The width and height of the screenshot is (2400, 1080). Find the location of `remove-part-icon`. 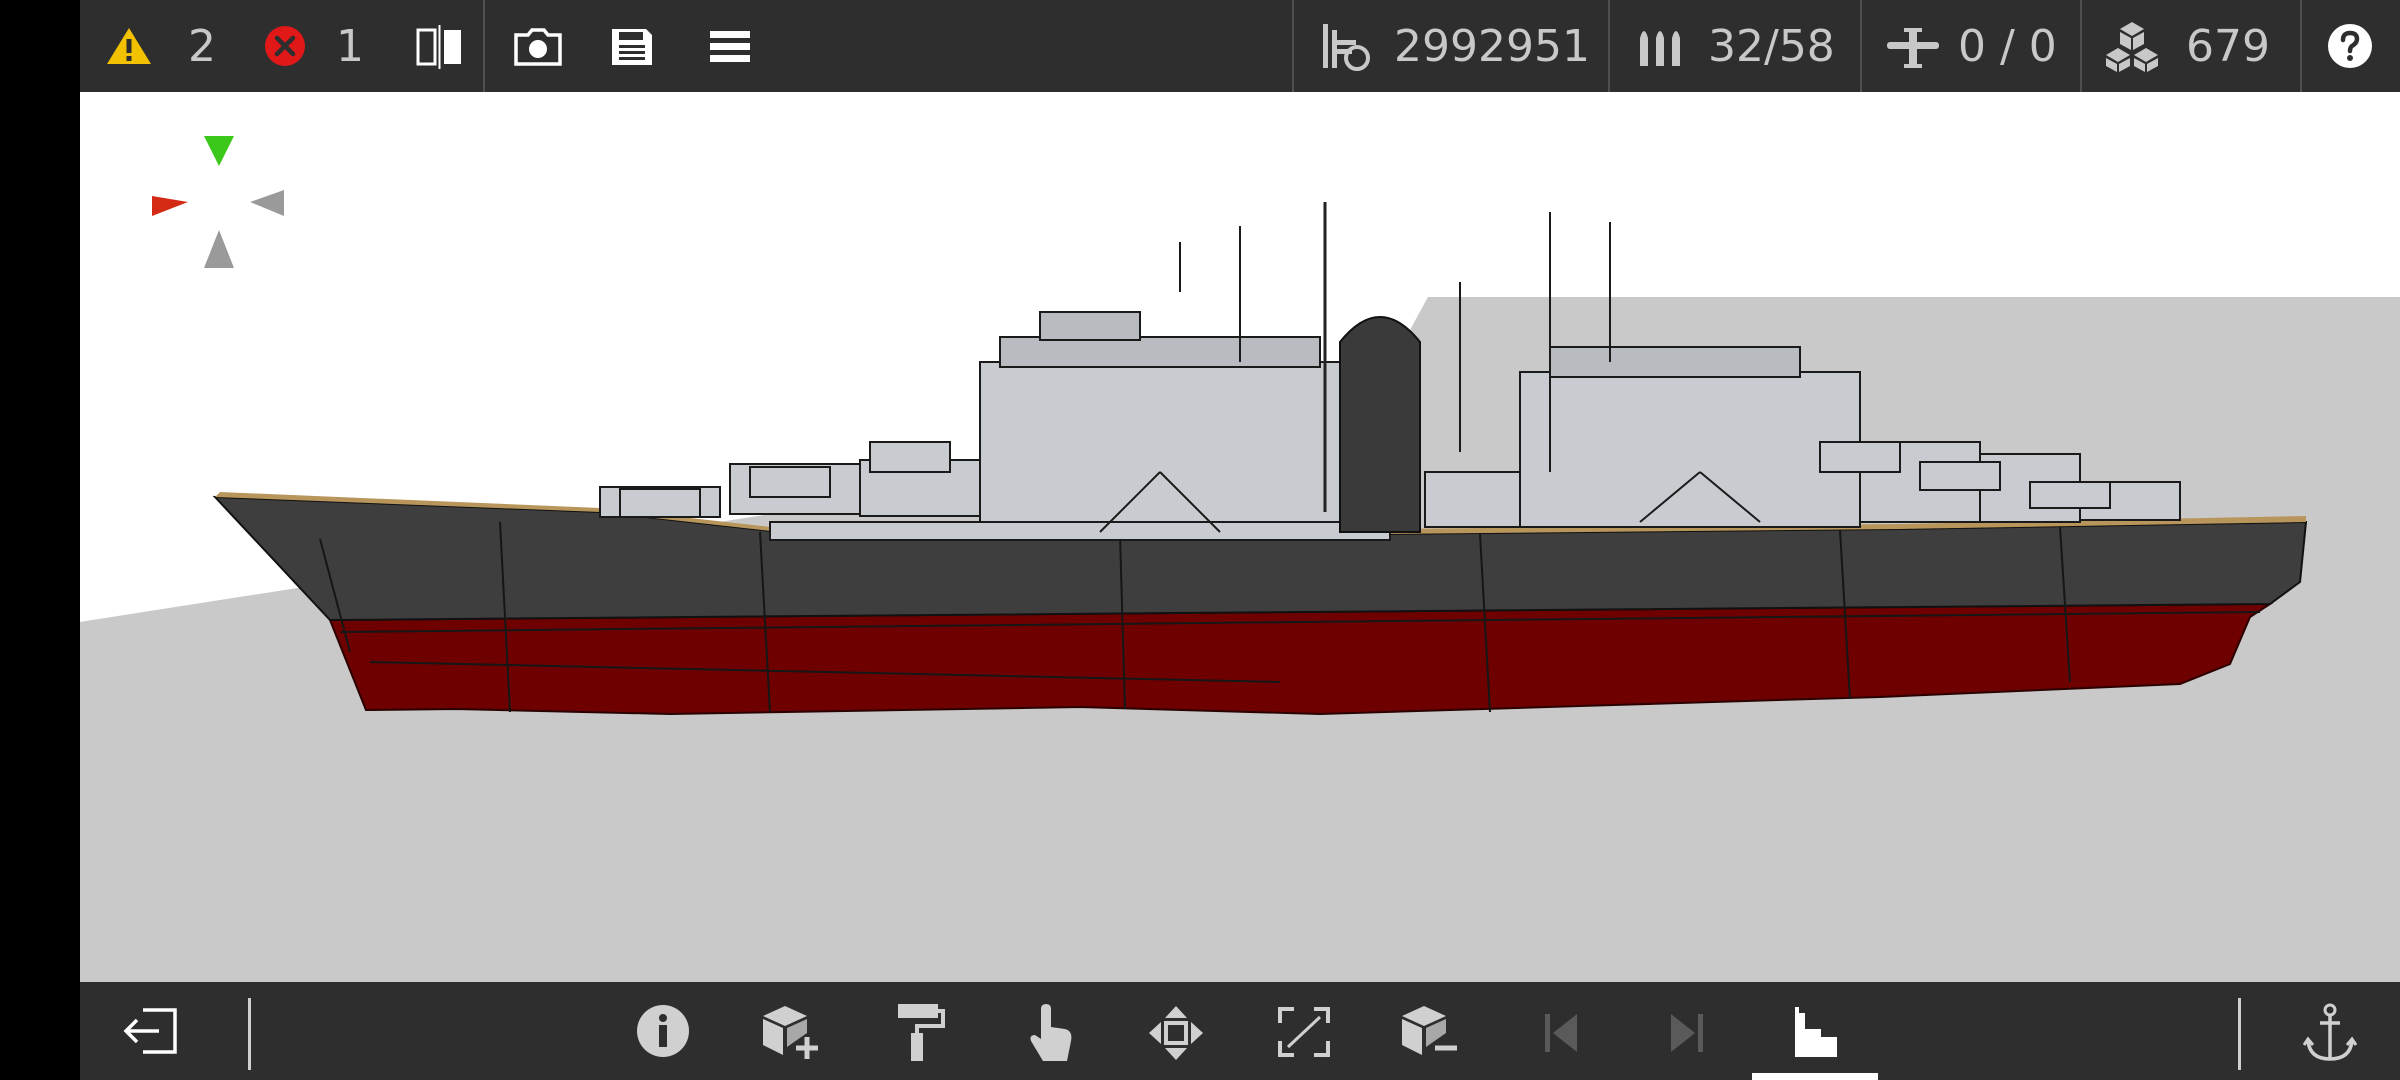

remove-part-icon is located at coordinates (1429, 1030).